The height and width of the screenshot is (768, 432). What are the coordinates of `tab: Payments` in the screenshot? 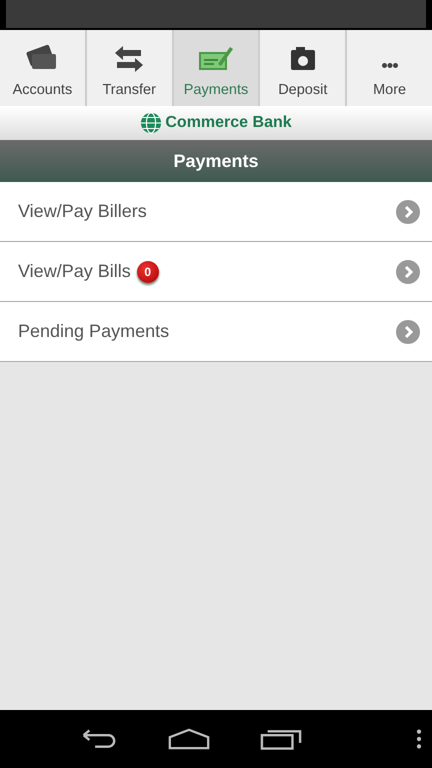 It's located at (217, 68).